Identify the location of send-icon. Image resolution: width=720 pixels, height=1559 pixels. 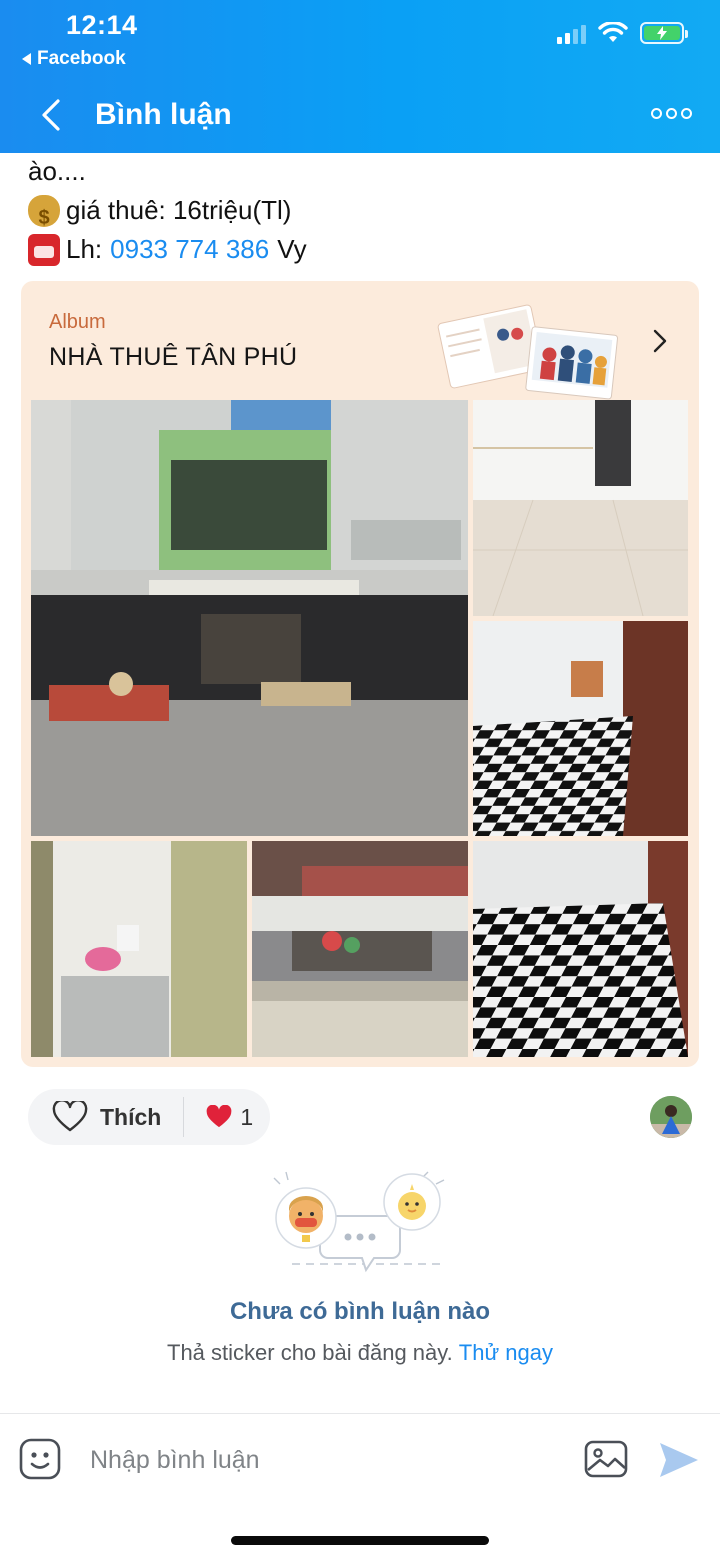
(679, 1460).